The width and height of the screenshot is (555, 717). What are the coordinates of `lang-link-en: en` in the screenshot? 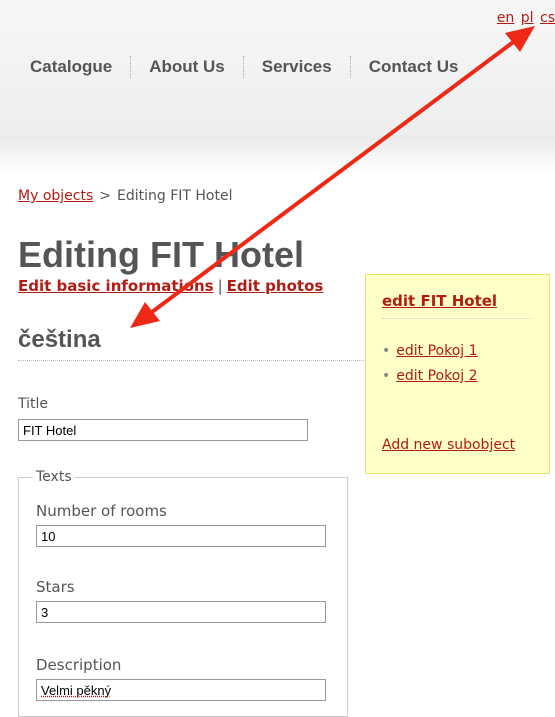 It's located at (506, 18).